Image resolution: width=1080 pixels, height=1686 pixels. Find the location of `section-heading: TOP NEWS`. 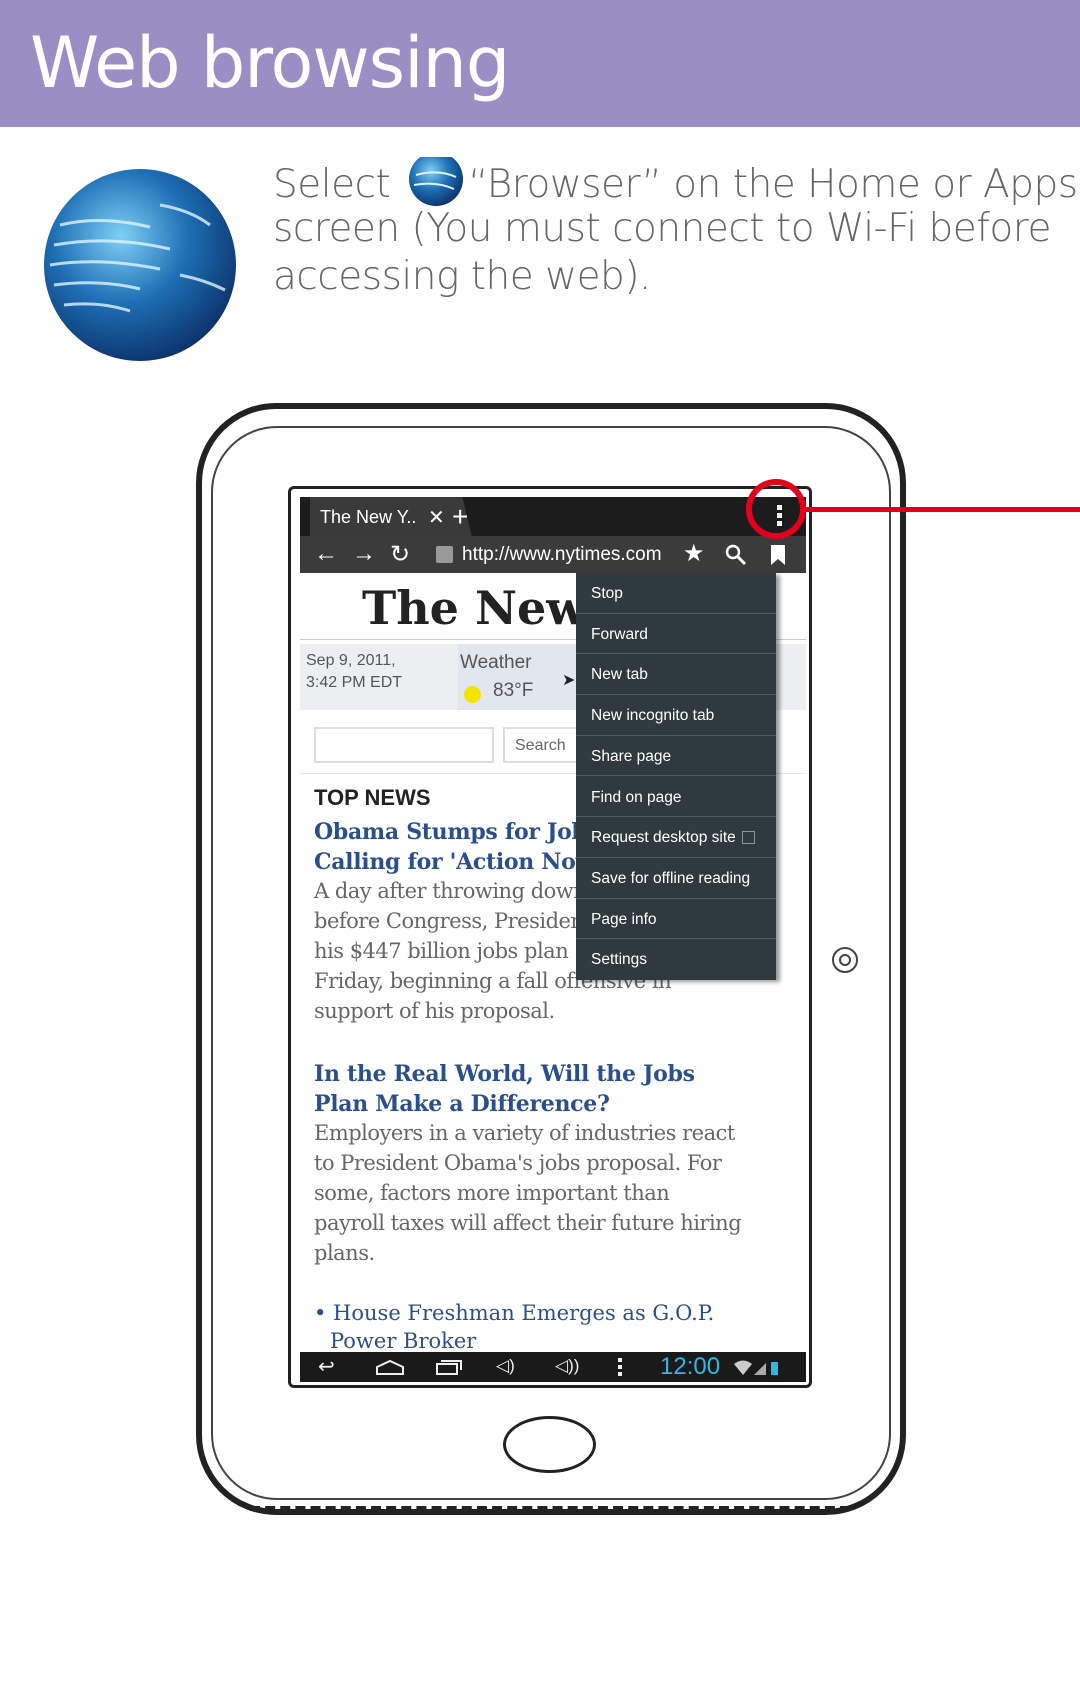

section-heading: TOP NEWS is located at coordinates (372, 797).